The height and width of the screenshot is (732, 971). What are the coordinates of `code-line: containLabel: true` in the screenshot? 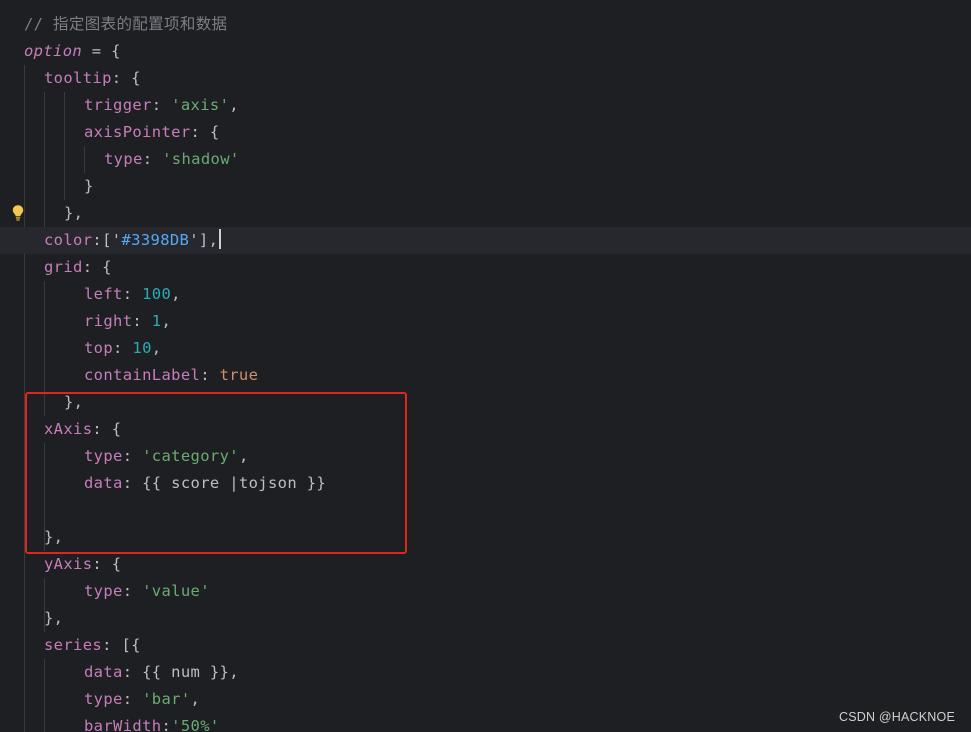 It's located at (485, 375).